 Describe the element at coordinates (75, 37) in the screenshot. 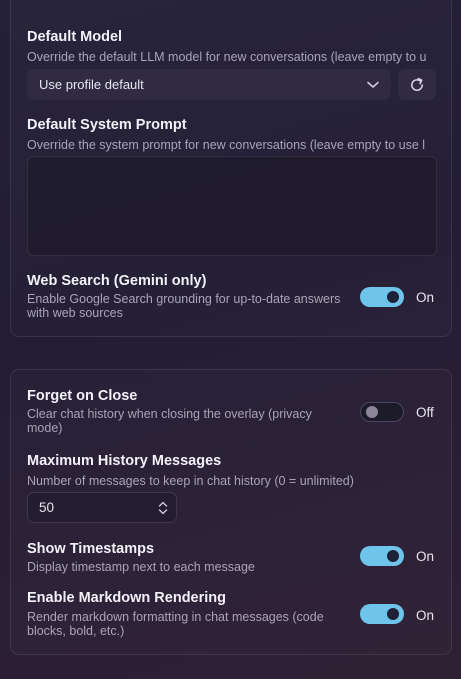

I see `default-model-title: Default Model` at that location.